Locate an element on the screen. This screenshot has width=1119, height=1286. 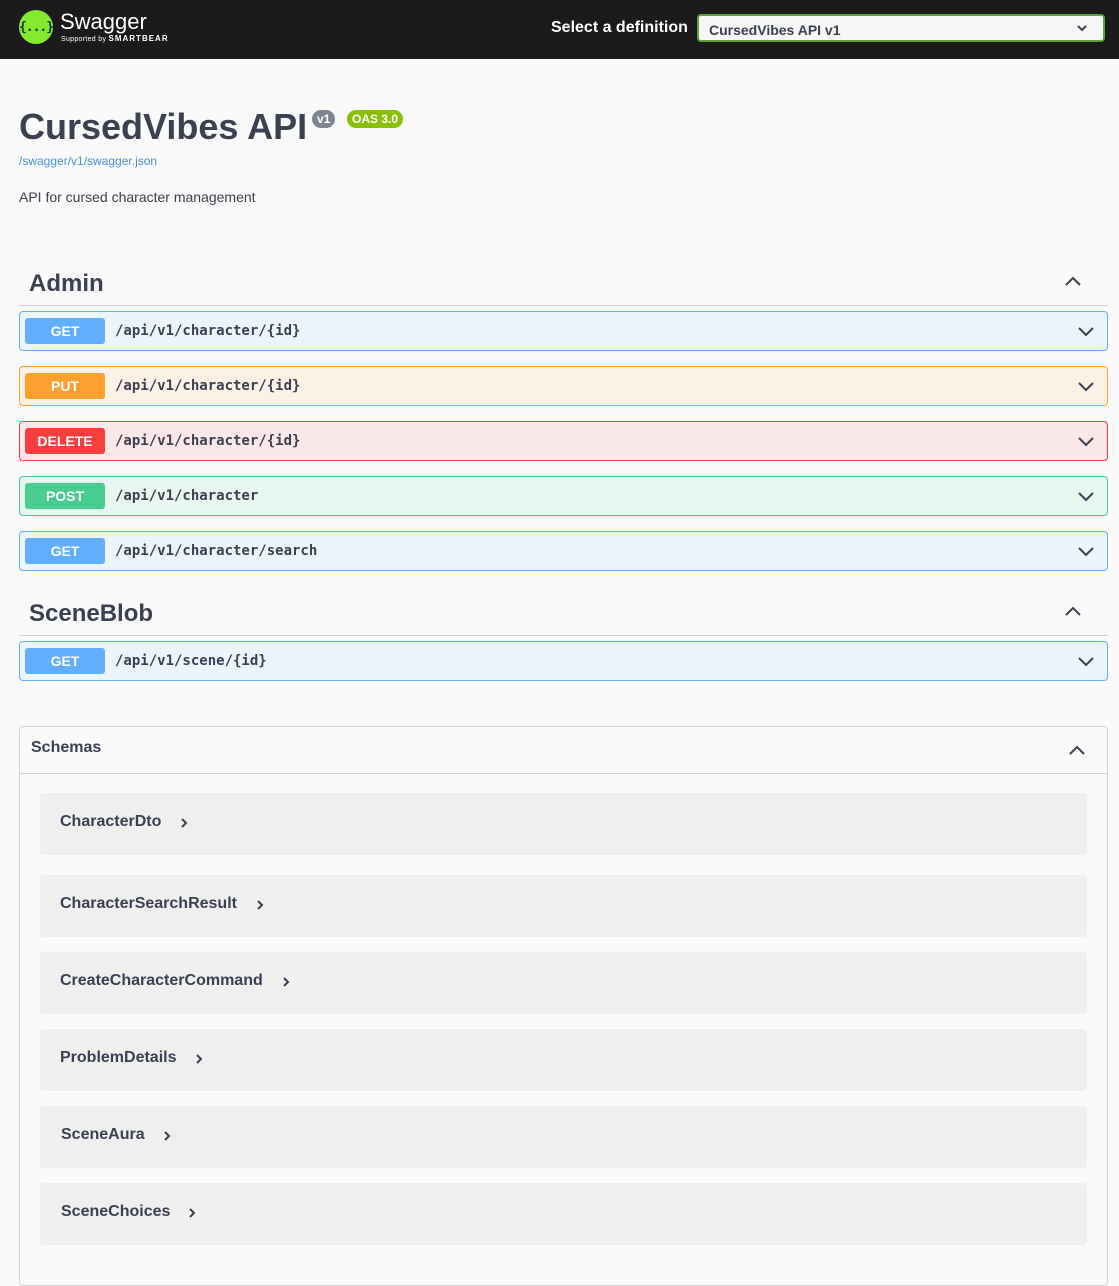
schema-model-name: SceneAura is located at coordinates (103, 1134).